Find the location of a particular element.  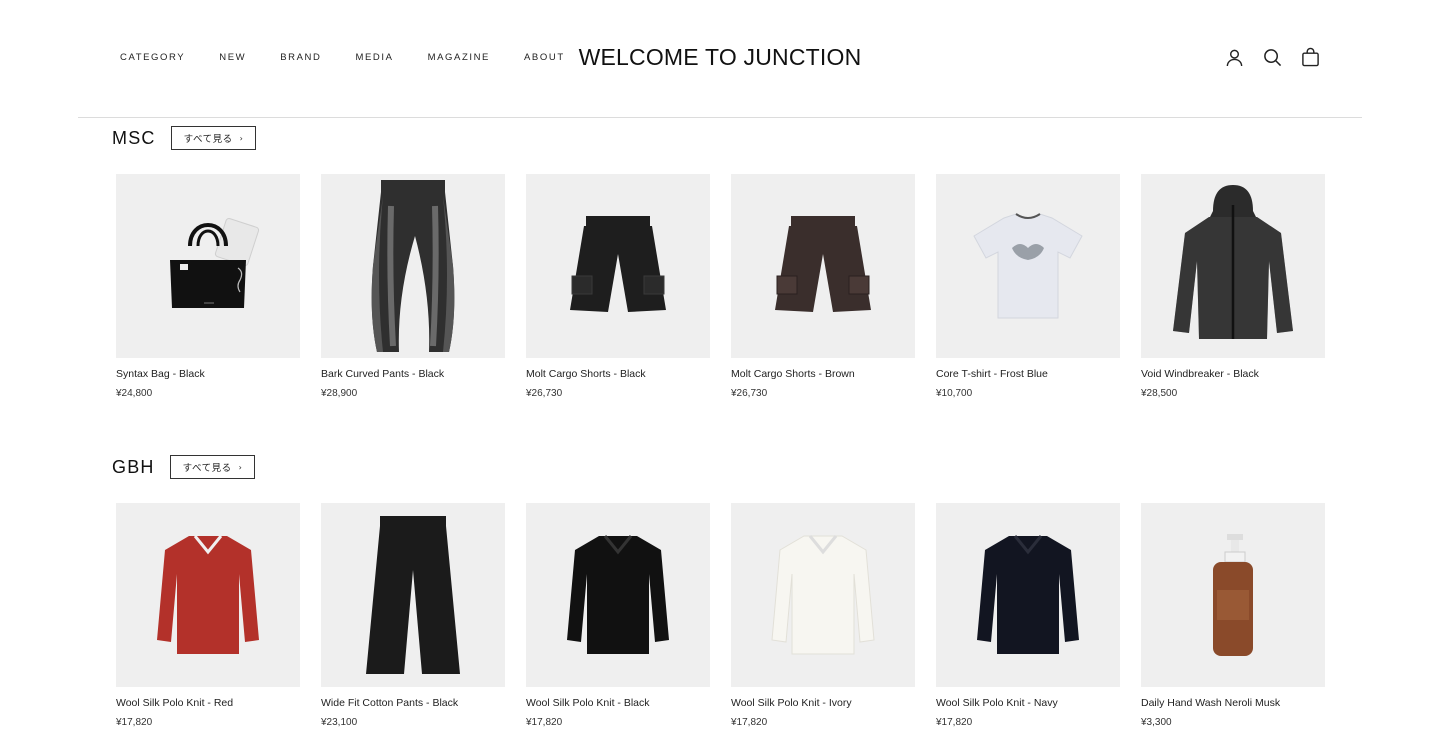

header-divider is located at coordinates (720, 117).